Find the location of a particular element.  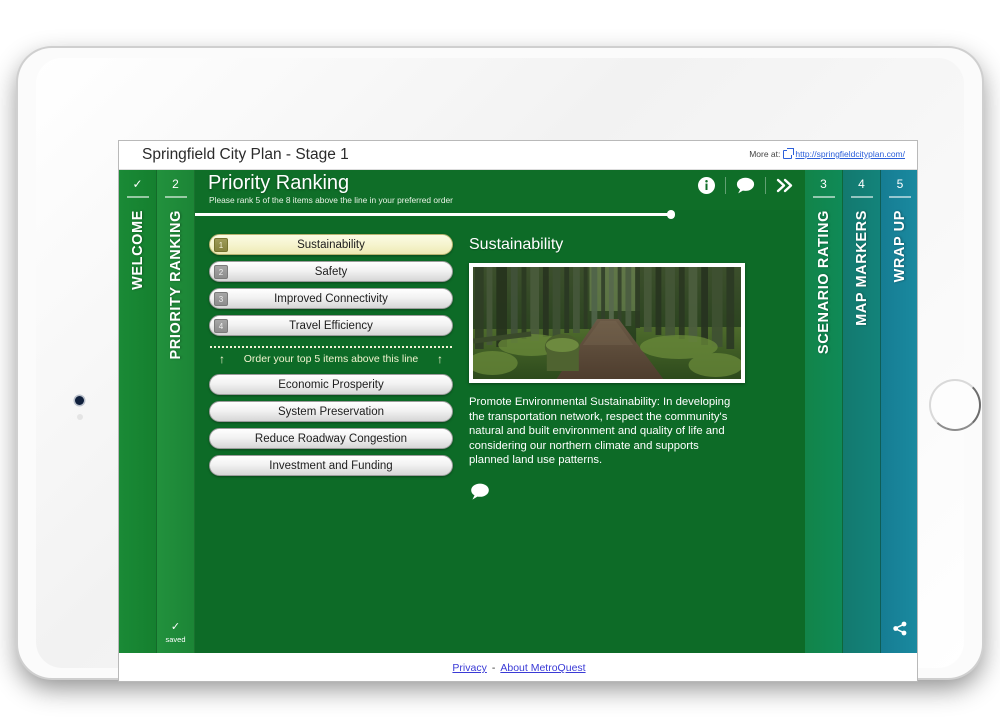

double-chevron-right-icon is located at coordinates (785, 185).